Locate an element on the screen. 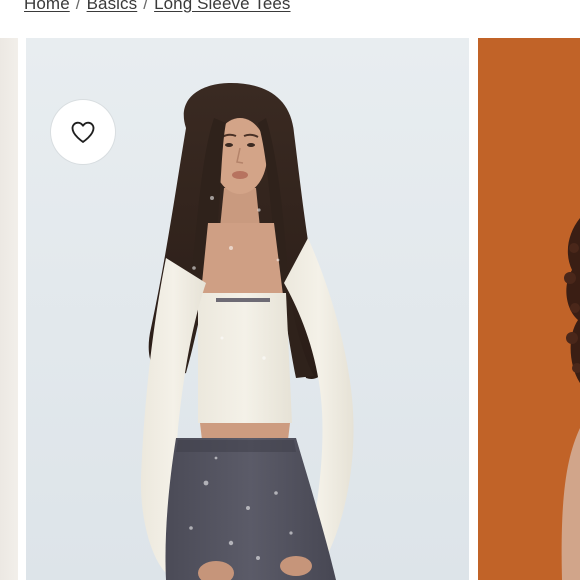 The image size is (580, 580). previous-slide-peek is located at coordinates (9, 309).